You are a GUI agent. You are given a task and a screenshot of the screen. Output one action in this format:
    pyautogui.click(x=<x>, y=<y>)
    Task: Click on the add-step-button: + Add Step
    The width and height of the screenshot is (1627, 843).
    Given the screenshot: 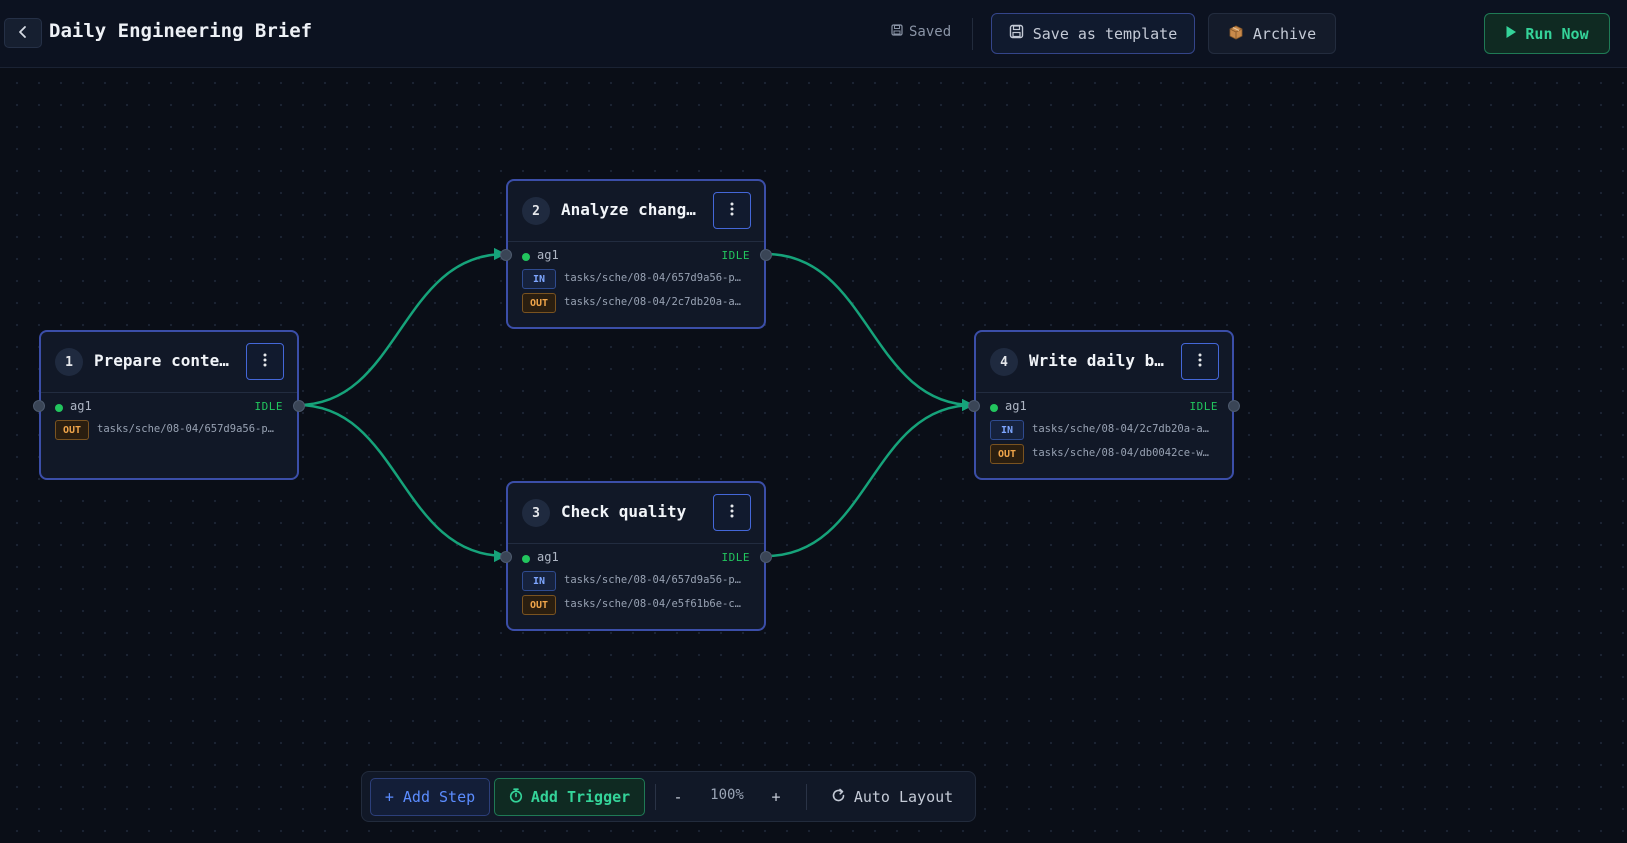 What is the action you would take?
    pyautogui.click(x=430, y=797)
    